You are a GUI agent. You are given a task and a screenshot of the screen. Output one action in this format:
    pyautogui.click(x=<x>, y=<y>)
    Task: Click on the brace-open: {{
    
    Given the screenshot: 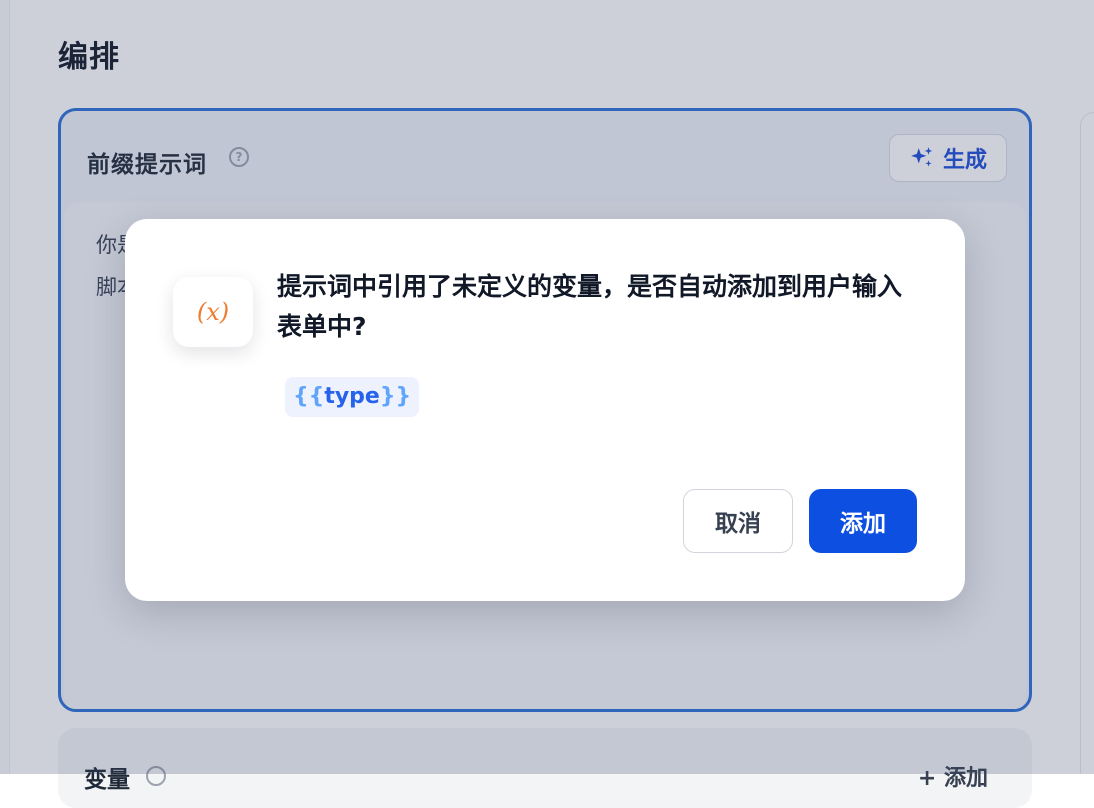 What is the action you would take?
    pyautogui.click(x=309, y=396)
    